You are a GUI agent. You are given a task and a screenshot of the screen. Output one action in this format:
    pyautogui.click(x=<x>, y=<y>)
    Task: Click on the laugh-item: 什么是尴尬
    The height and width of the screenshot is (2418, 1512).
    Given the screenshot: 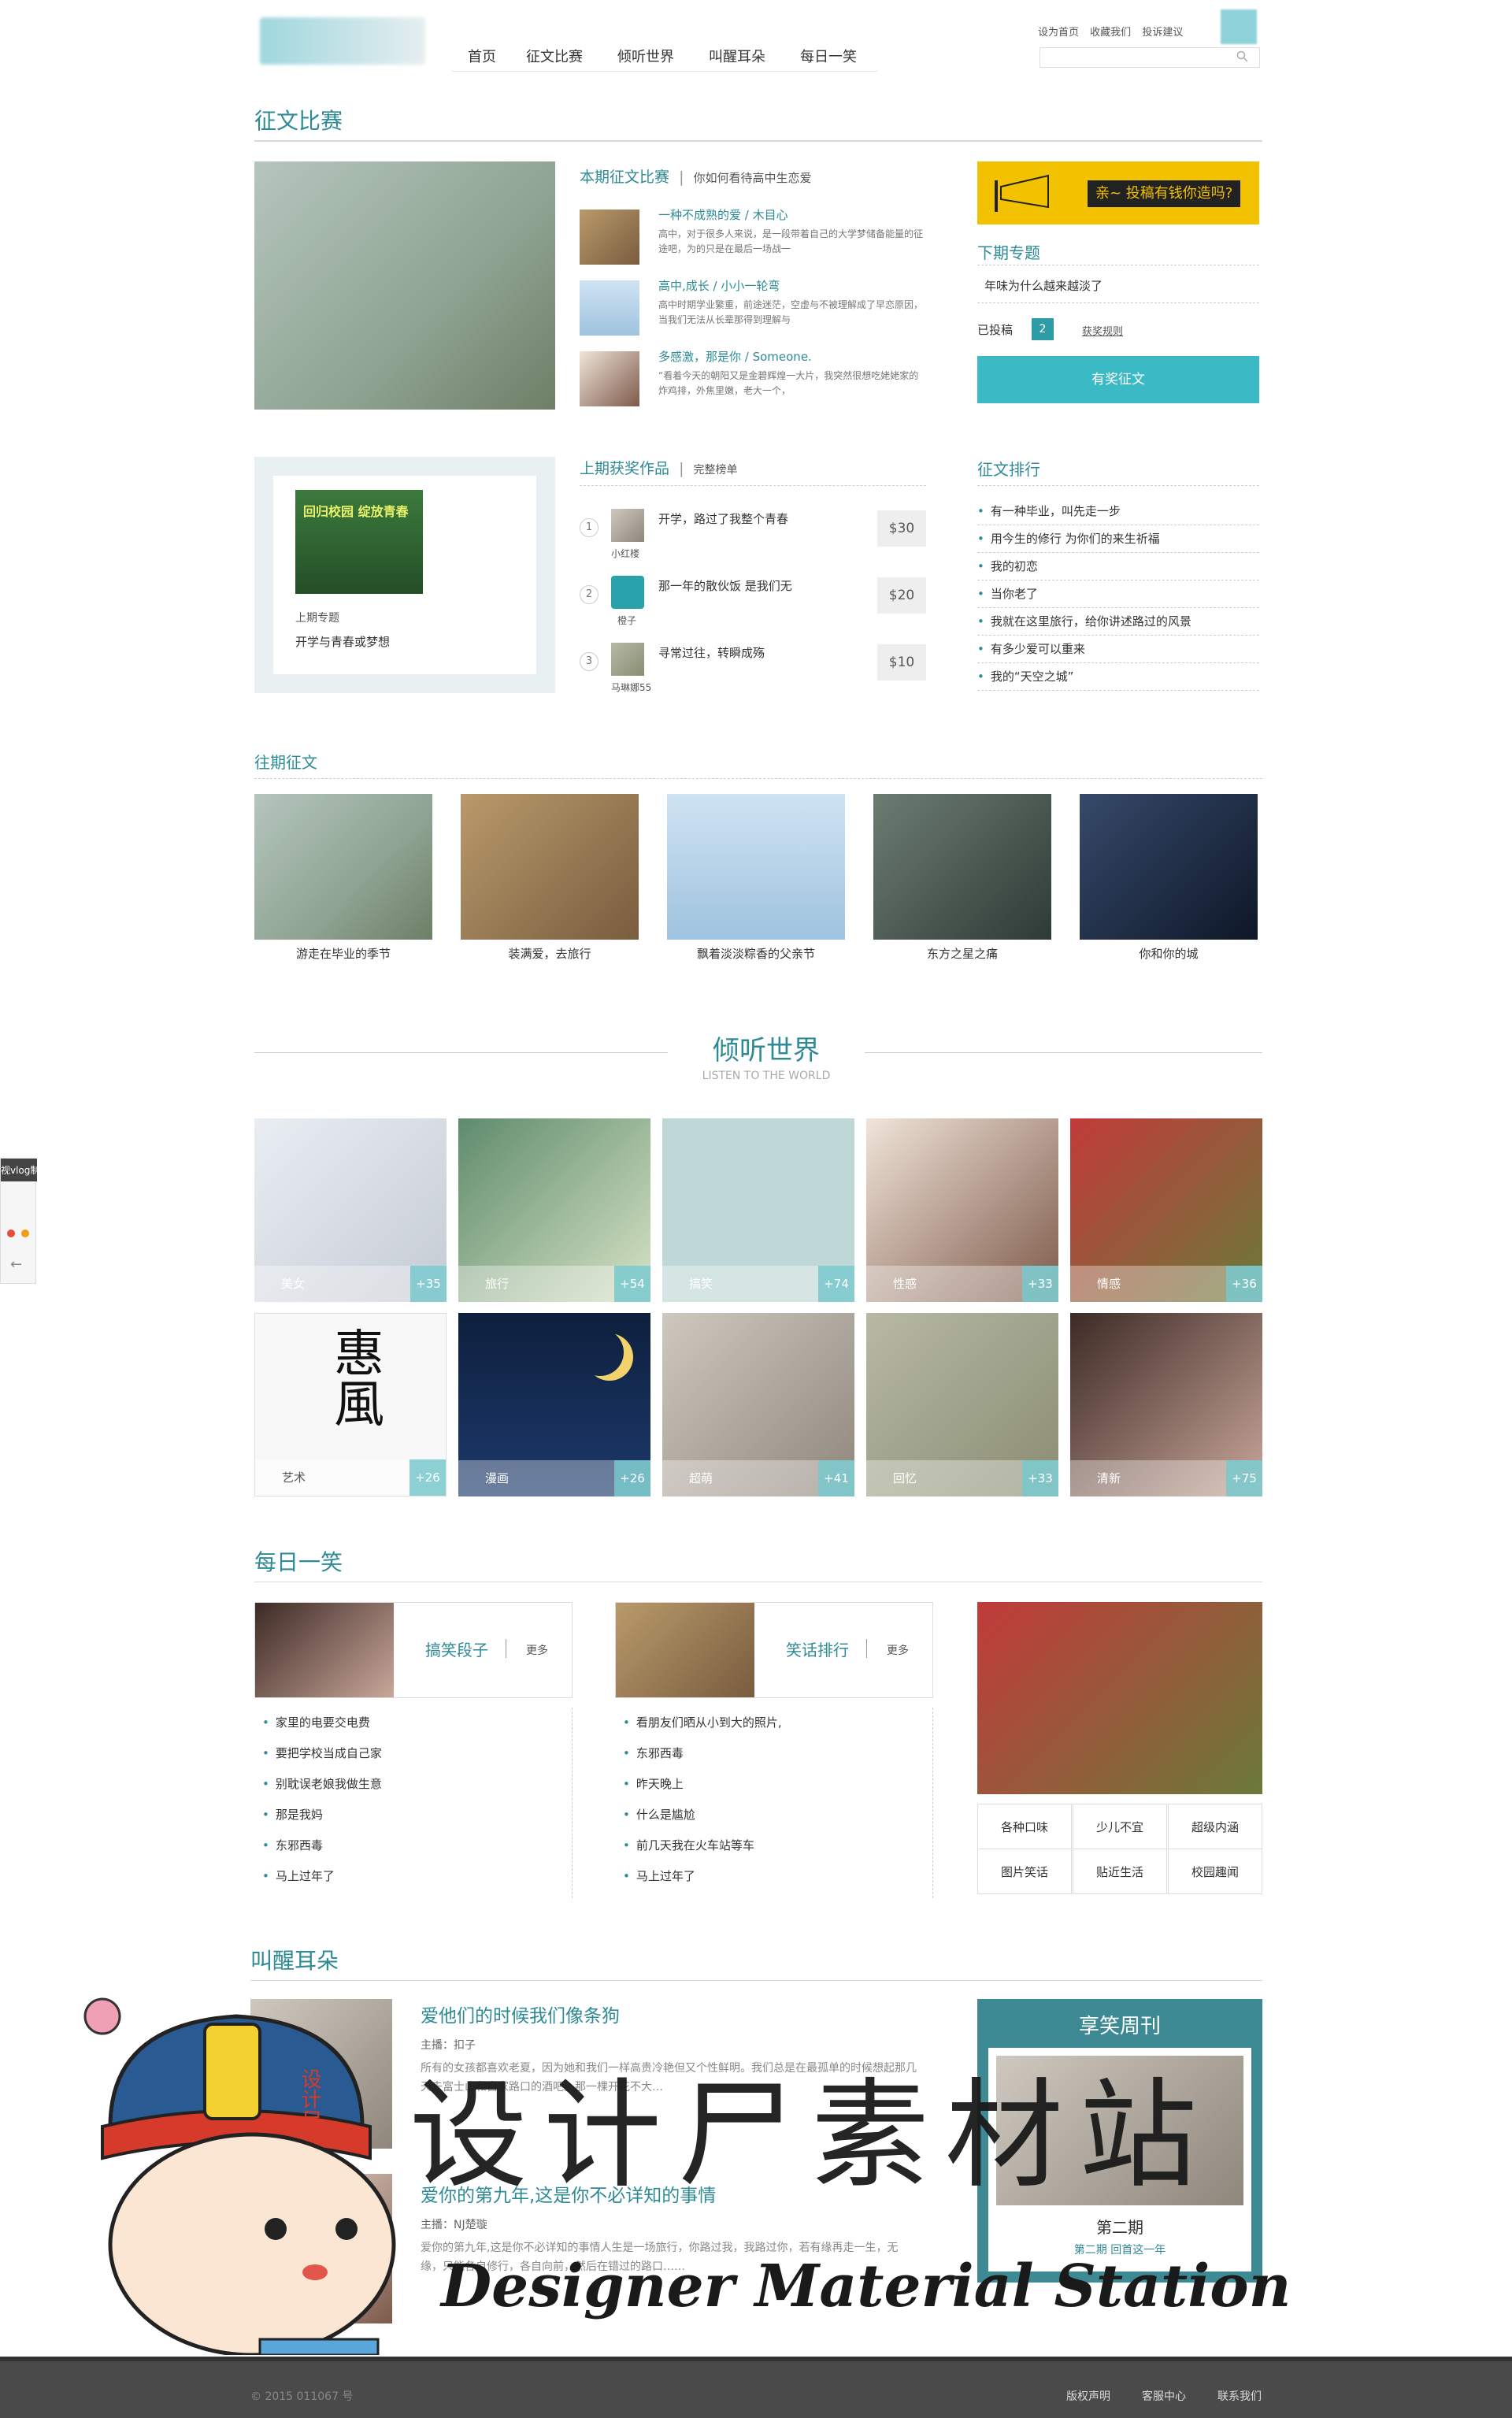 What is the action you would take?
    pyautogui.click(x=773, y=1815)
    